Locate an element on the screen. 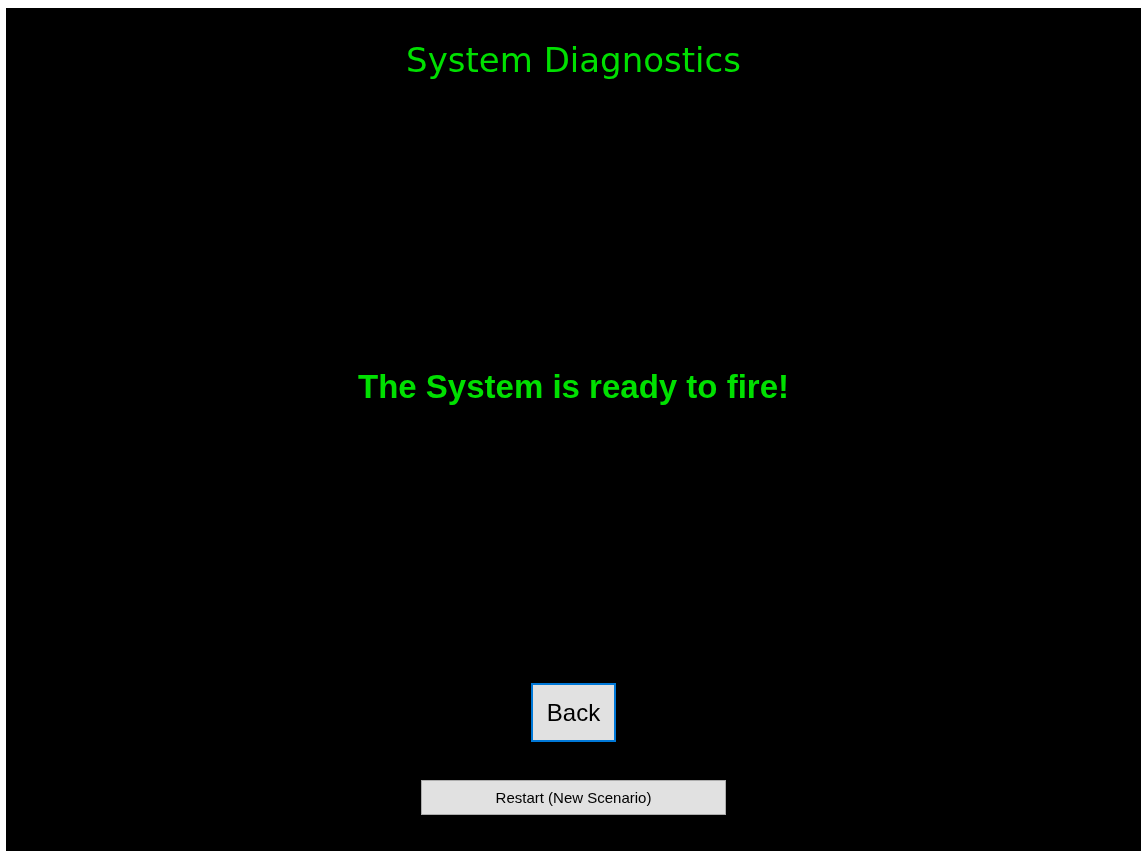  back-button: Back is located at coordinates (573, 712).